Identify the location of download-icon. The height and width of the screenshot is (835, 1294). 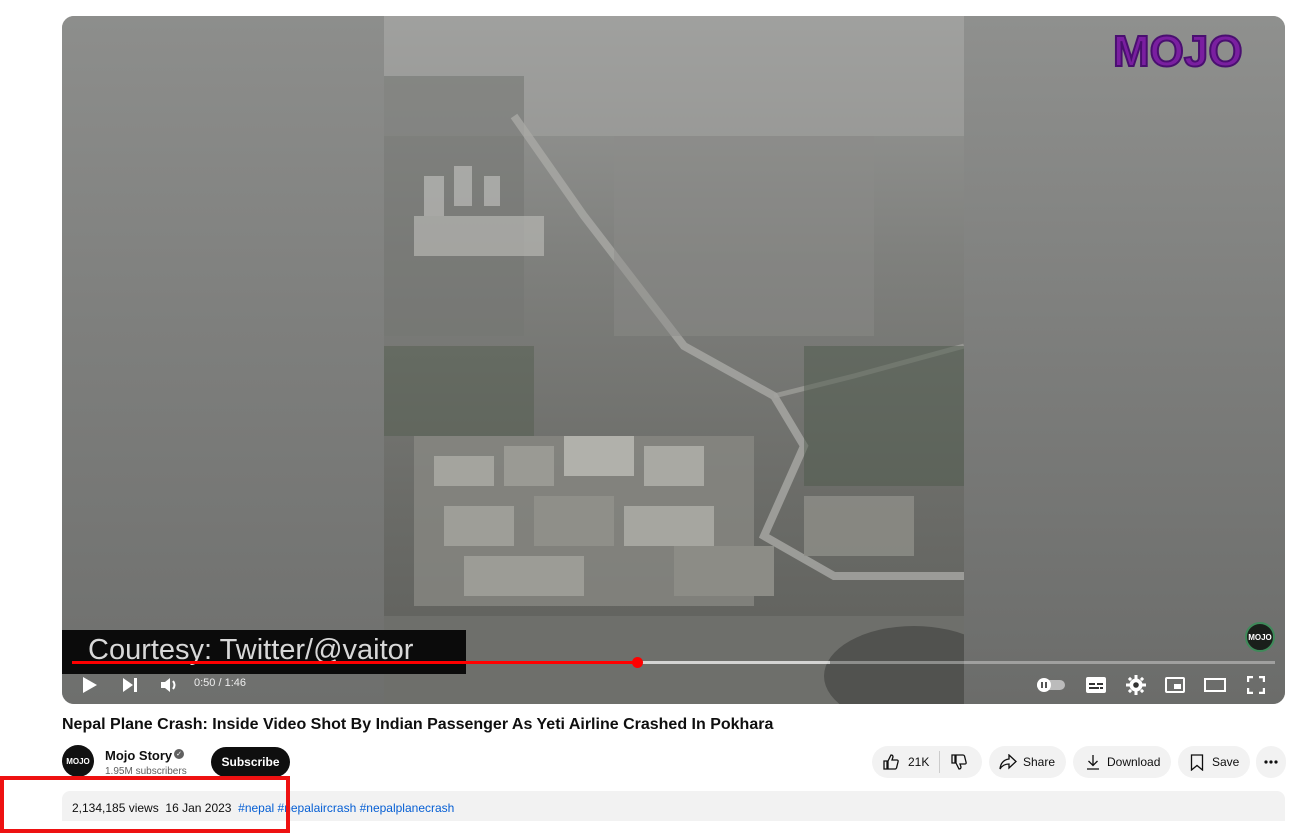
(1093, 762).